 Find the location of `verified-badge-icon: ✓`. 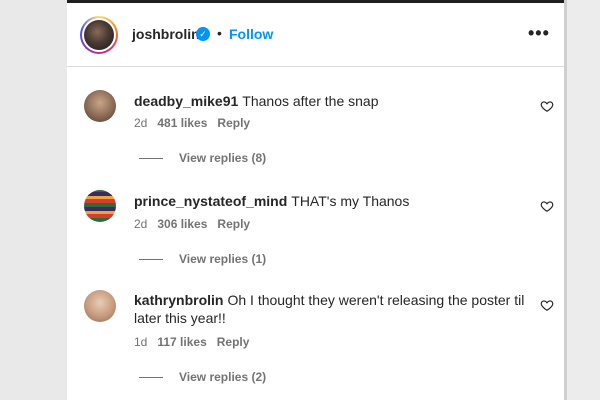

verified-badge-icon: ✓ is located at coordinates (203, 34).